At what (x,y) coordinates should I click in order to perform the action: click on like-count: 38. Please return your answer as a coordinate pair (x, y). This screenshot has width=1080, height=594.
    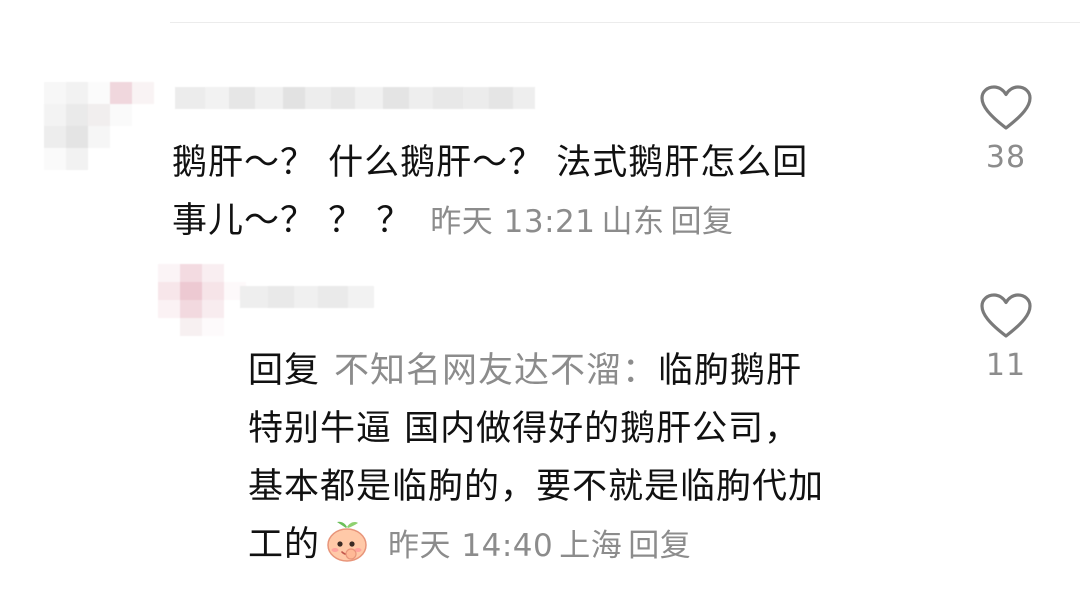
    Looking at the image, I should click on (1006, 157).